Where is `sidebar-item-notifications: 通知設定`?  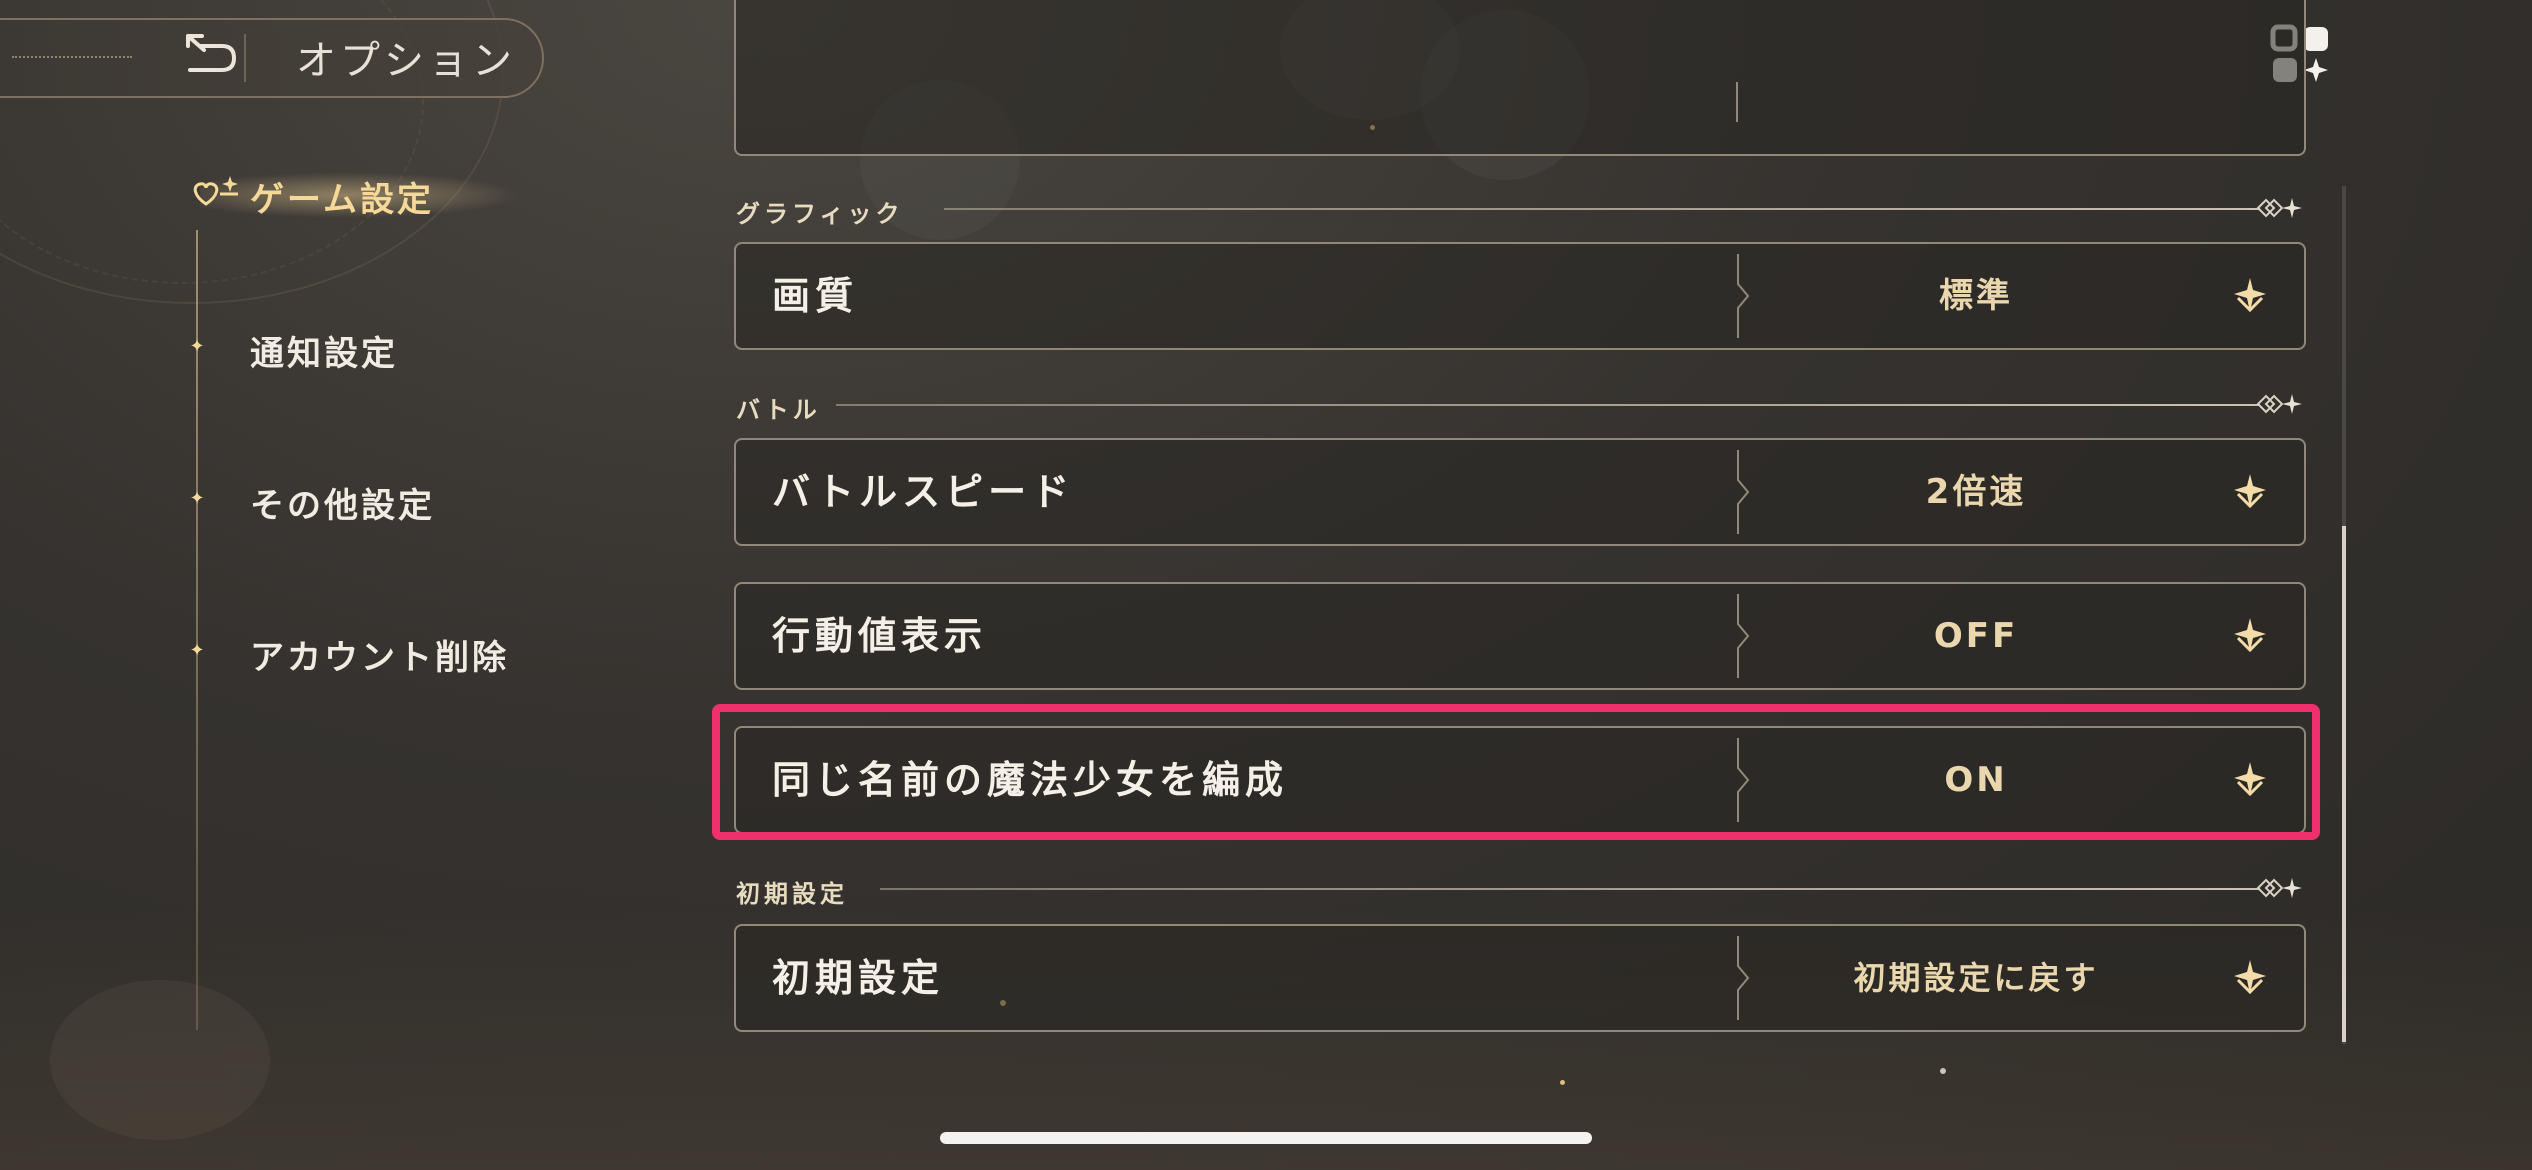
sidebar-item-notifications: 通知設定 is located at coordinates (324, 350).